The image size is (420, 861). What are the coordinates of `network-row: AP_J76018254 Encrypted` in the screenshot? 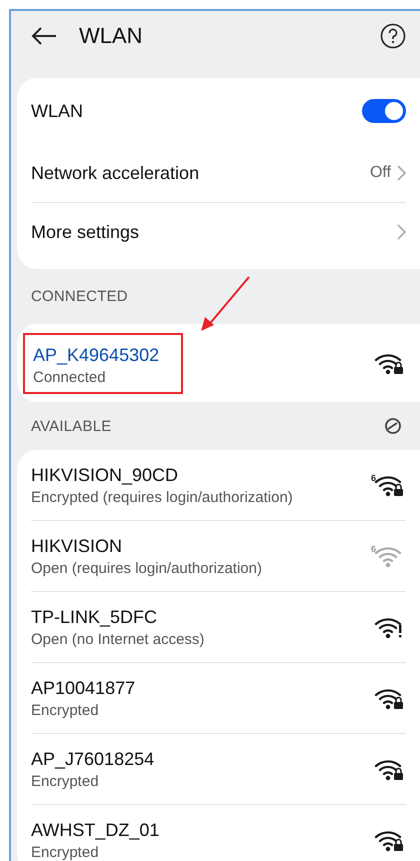 It's located at (218, 768).